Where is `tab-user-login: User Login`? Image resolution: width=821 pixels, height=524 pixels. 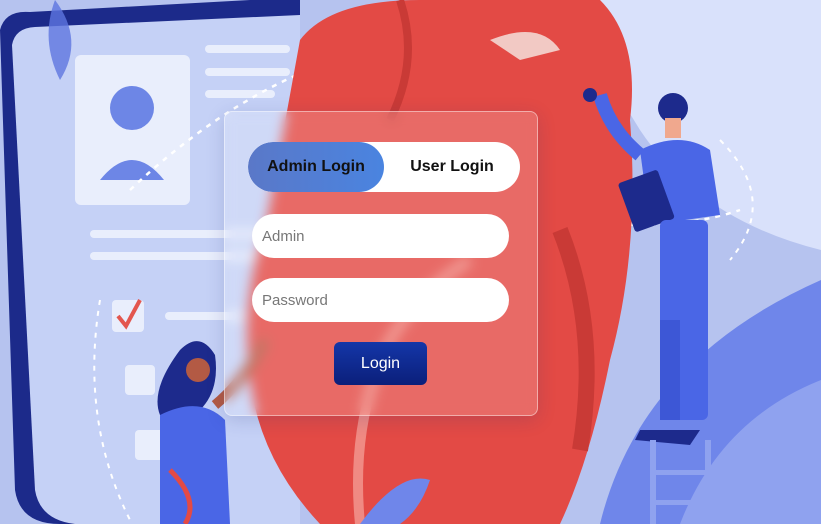 tab-user-login: User Login is located at coordinates (452, 167).